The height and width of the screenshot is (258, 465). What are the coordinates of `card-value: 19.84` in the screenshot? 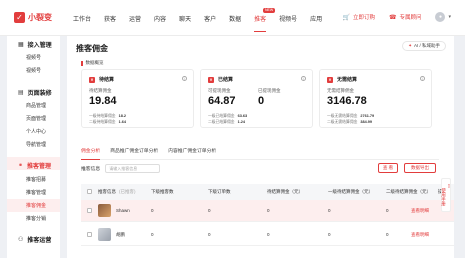 It's located at (103, 101).